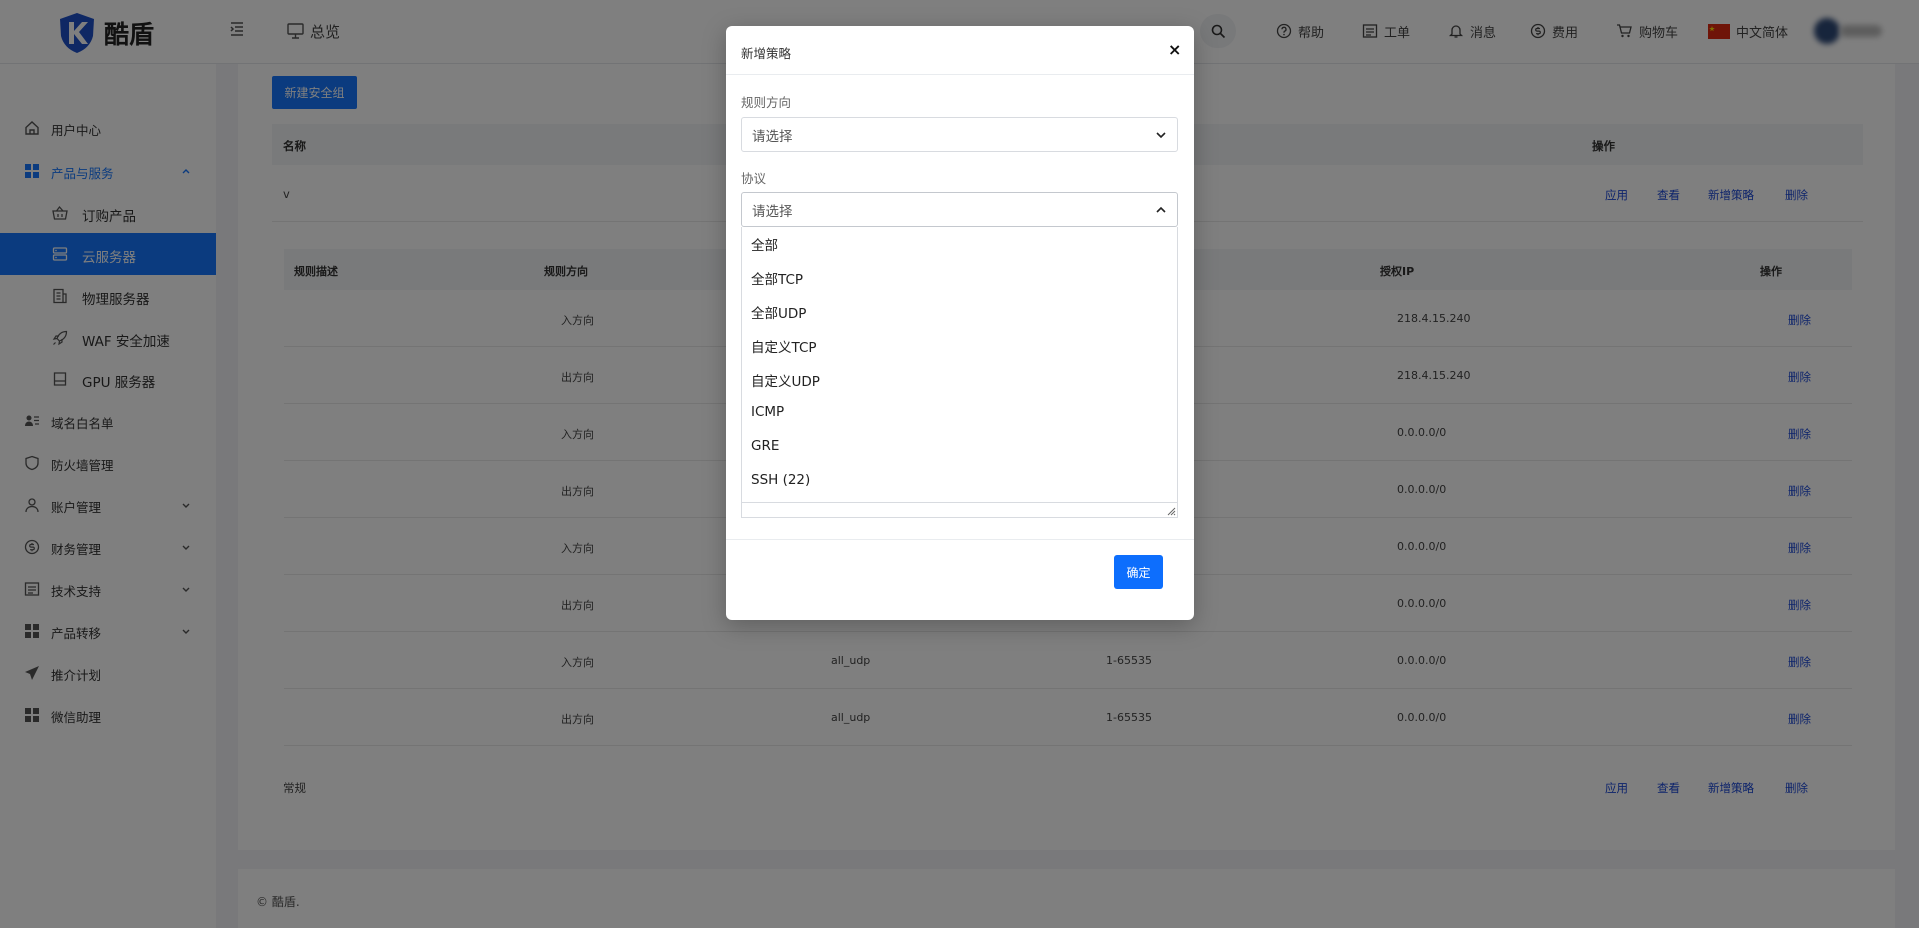  I want to click on resize-handle-icon, so click(1171, 511).